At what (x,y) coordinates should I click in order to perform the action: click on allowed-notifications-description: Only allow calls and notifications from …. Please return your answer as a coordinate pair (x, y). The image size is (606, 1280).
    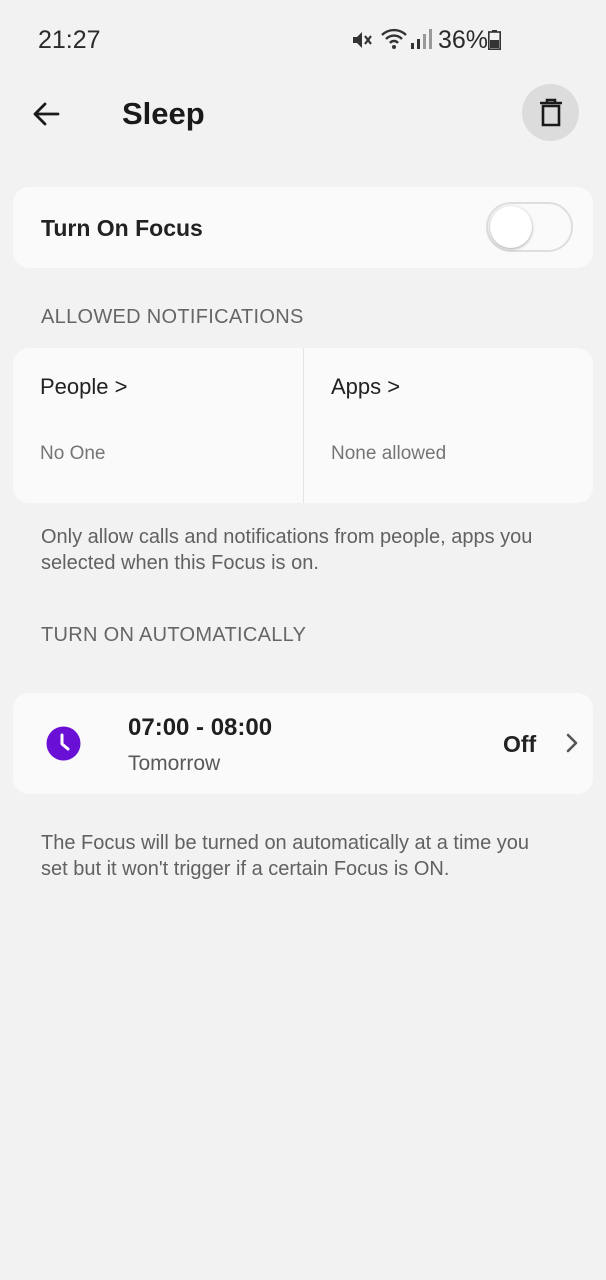
    Looking at the image, I should click on (287, 550).